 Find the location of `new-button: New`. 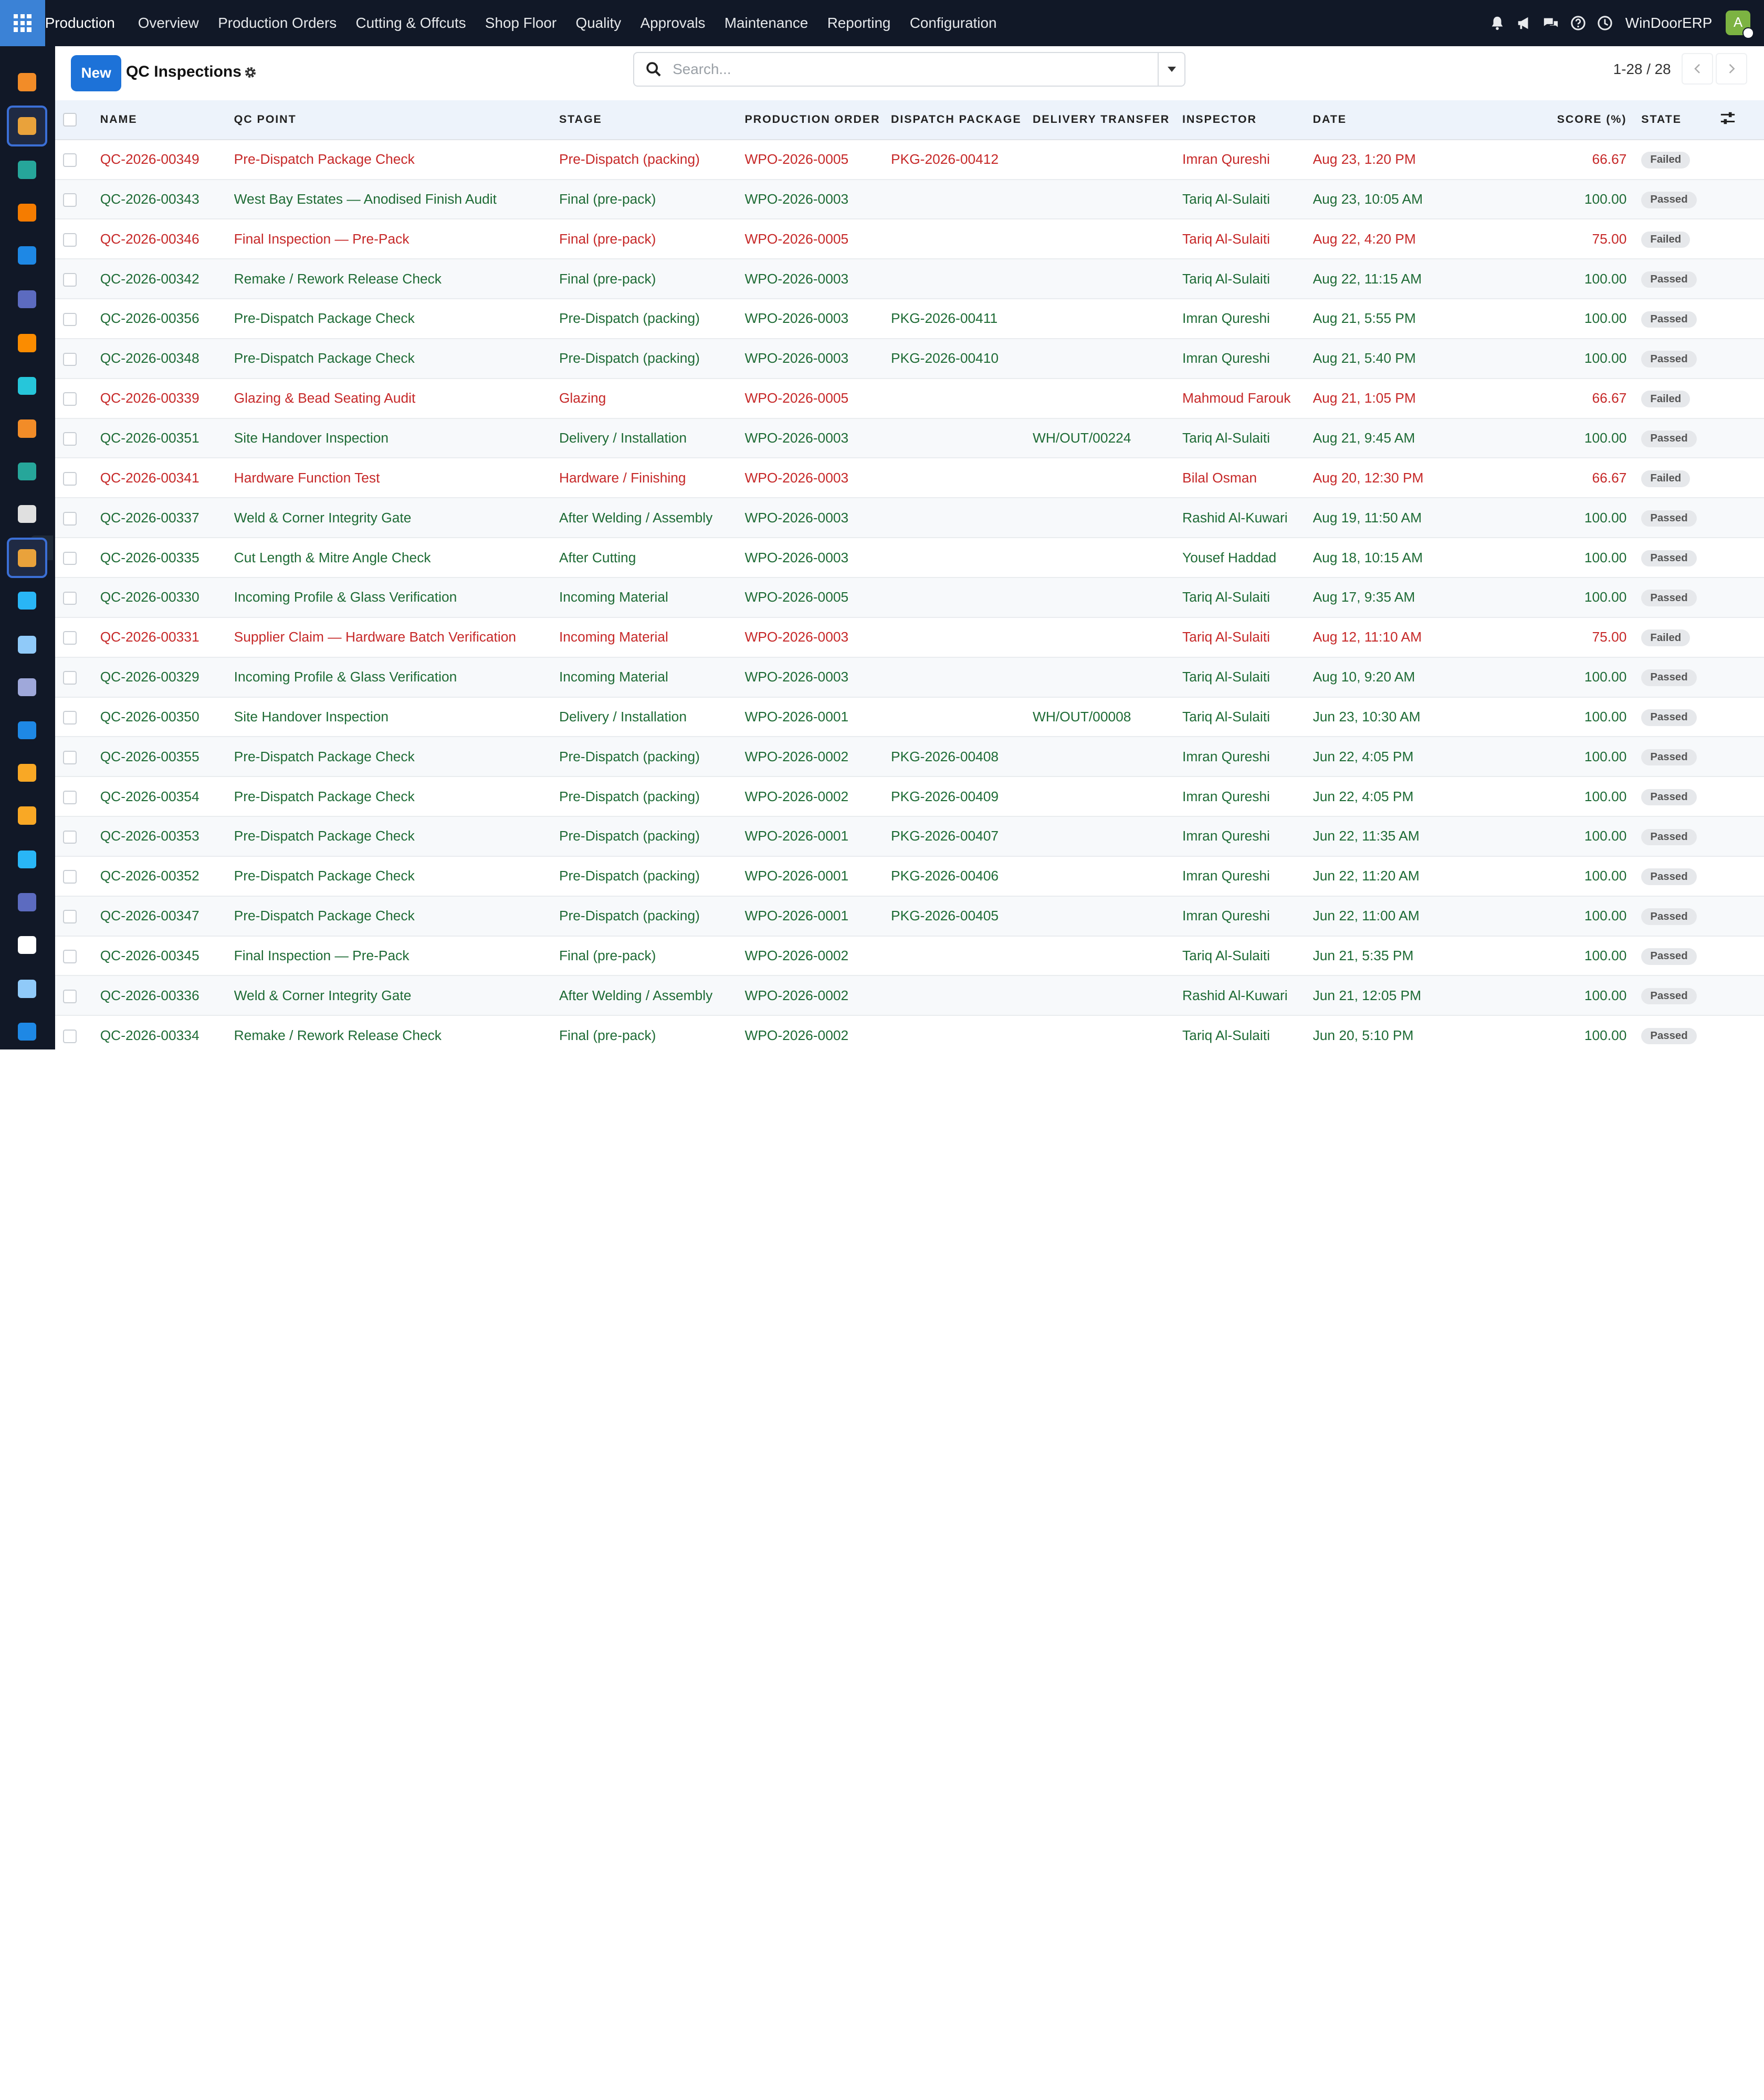

new-button: New is located at coordinates (96, 73).